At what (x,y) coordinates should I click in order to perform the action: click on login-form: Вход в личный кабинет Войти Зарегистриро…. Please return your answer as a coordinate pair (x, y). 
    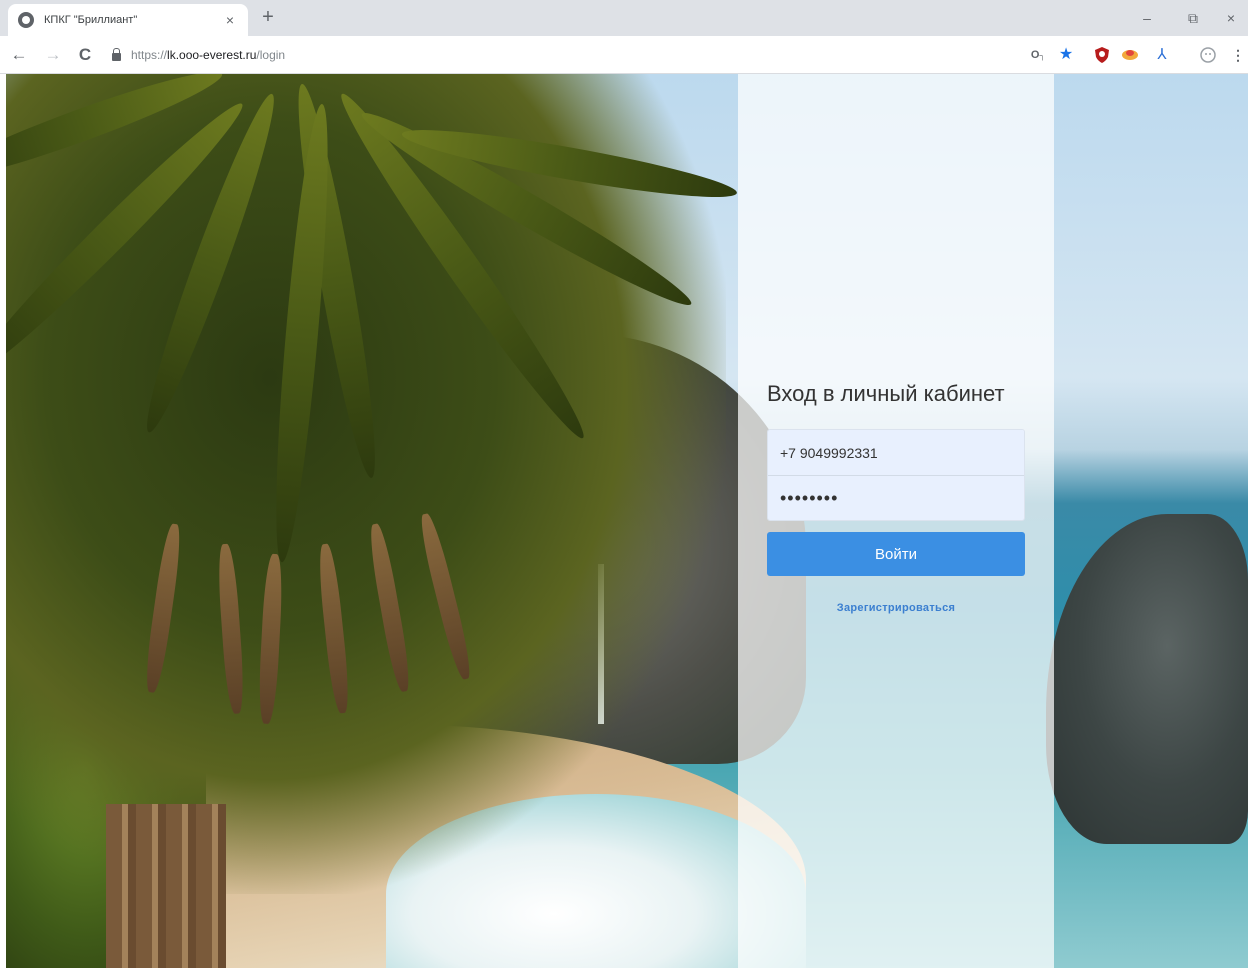
    Looking at the image, I should click on (896, 496).